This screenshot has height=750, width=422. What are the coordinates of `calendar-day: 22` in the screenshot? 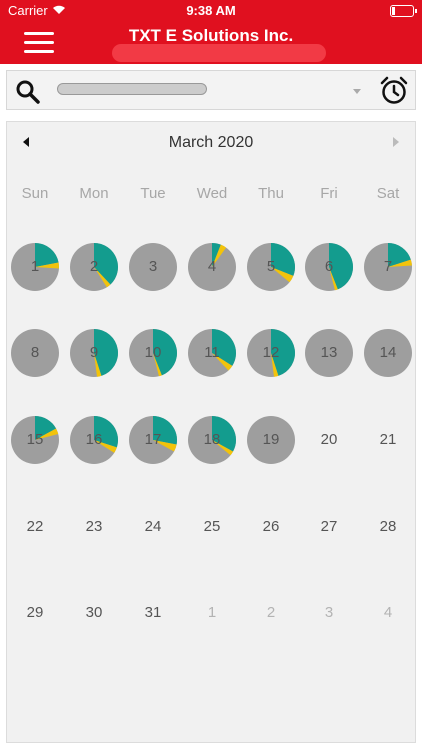 It's located at (35, 527).